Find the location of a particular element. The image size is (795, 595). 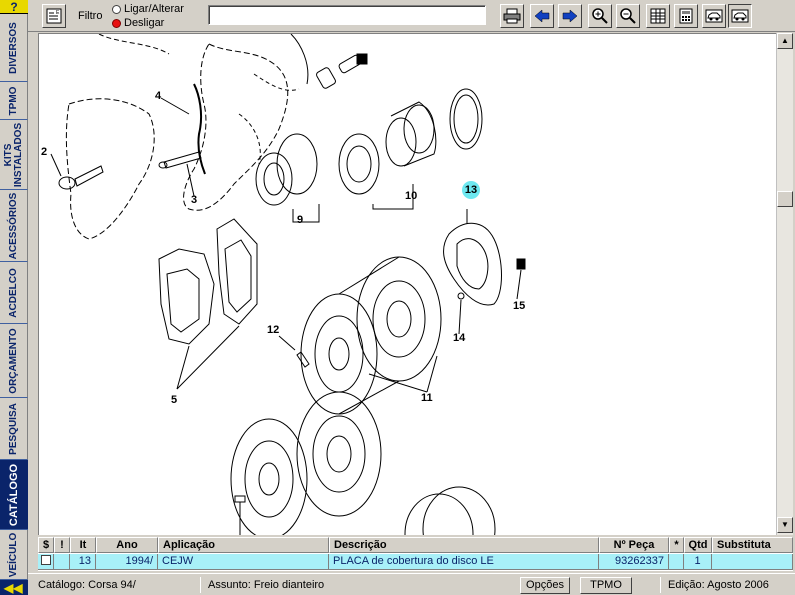

callout-5: 5 is located at coordinates (174, 400).